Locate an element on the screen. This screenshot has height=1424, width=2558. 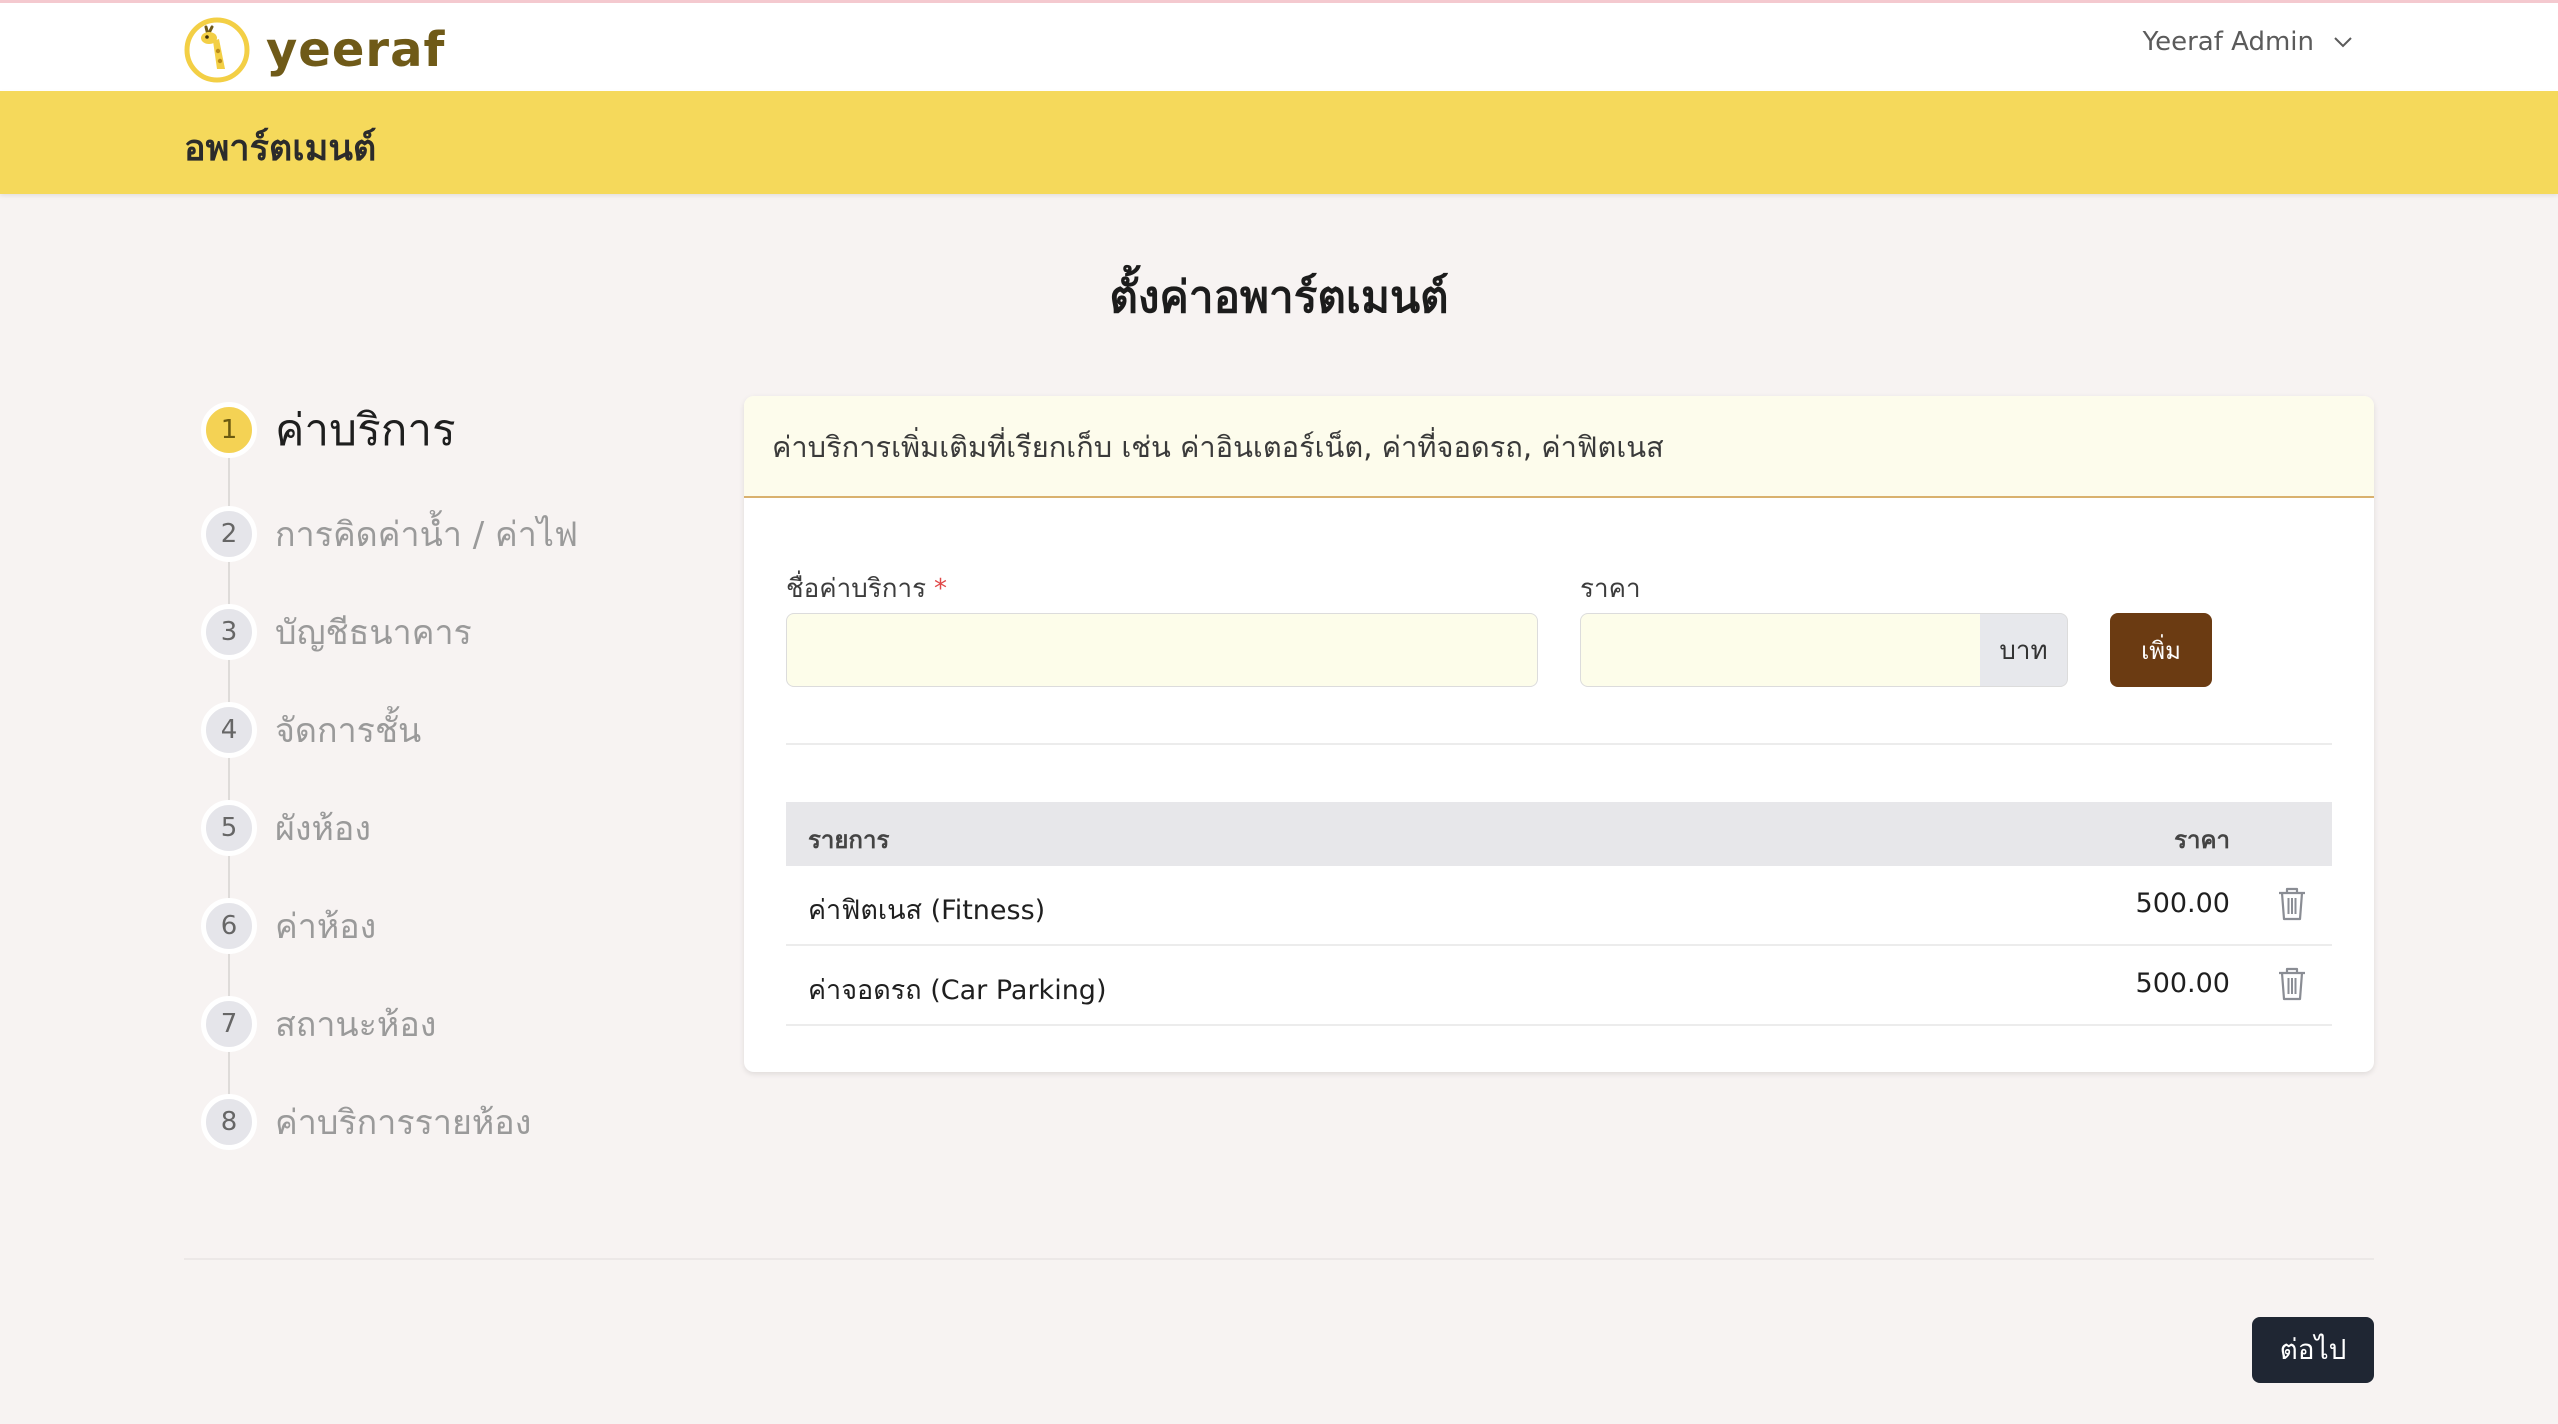
step-number: 8 is located at coordinates (229, 1122).